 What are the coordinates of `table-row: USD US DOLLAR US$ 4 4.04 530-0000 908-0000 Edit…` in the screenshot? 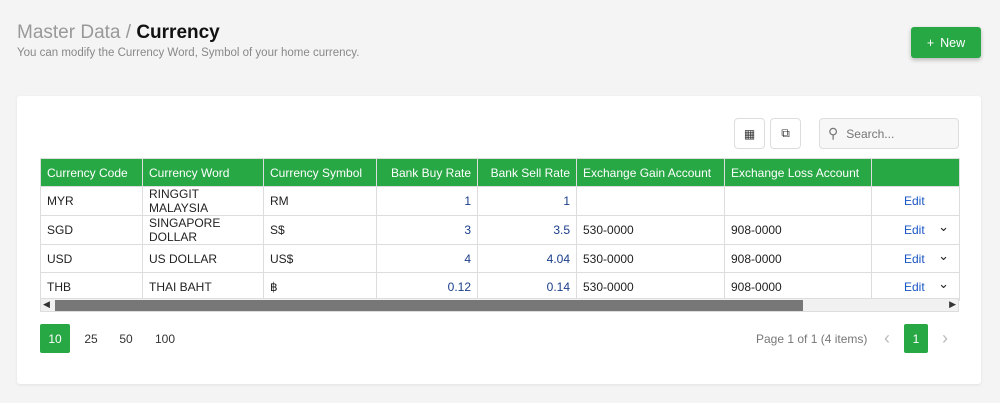 It's located at (500, 258).